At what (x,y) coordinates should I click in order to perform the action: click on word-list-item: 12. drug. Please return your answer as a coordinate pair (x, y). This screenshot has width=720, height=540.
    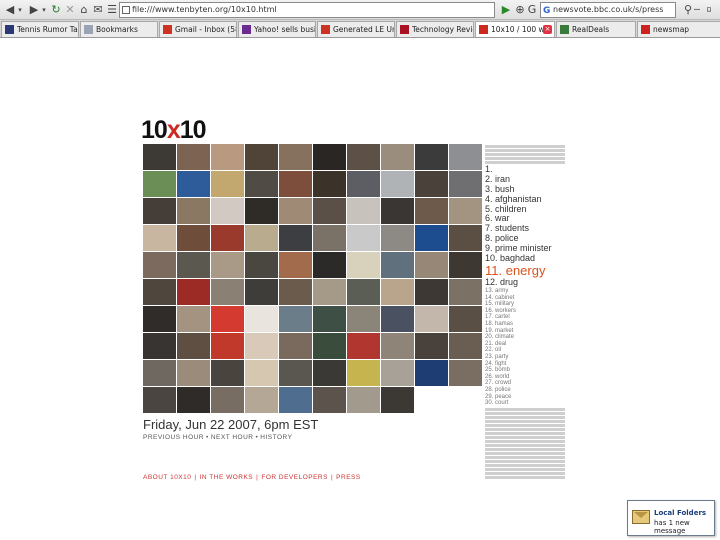
    Looking at the image, I should click on (525, 282).